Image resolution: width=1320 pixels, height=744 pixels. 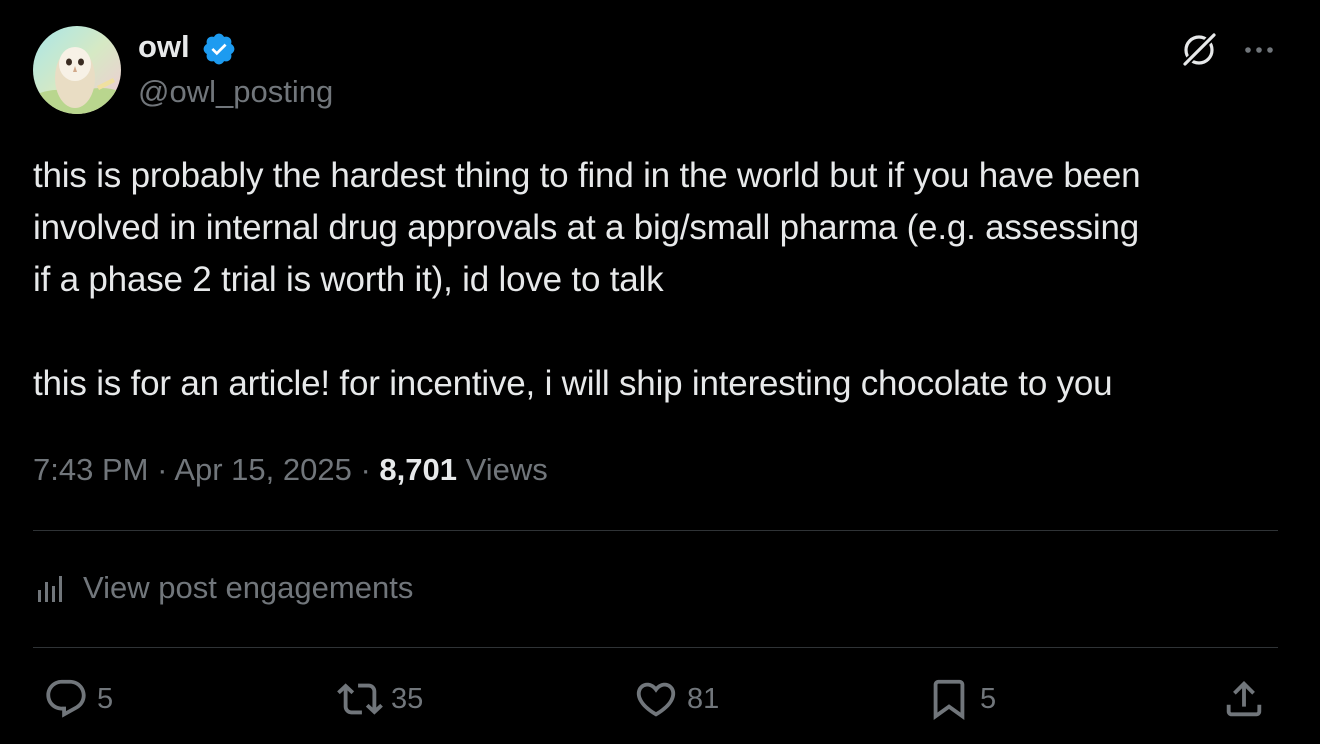 I want to click on verified-badge-icon, so click(x=219, y=49).